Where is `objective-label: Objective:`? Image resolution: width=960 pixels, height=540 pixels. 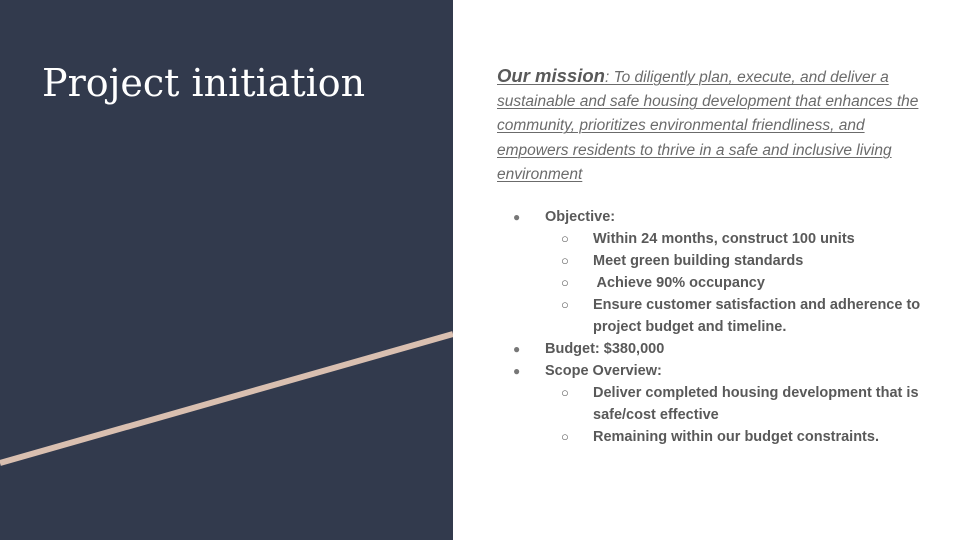 objective-label: Objective: is located at coordinates (580, 217).